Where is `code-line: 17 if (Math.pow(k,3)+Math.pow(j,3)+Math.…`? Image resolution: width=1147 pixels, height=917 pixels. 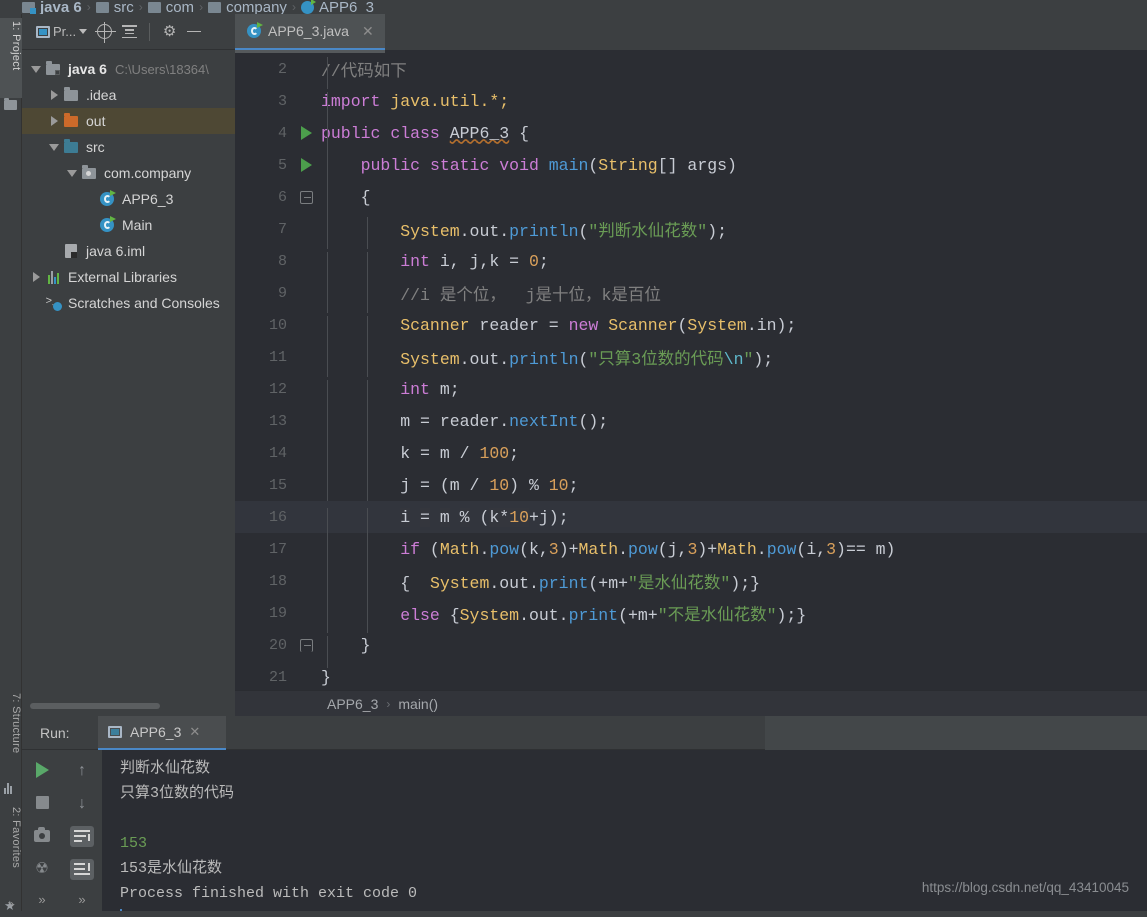 code-line: 17 if (Math.pow(k,3)+Math.pow(j,3)+Math.… is located at coordinates (691, 552).